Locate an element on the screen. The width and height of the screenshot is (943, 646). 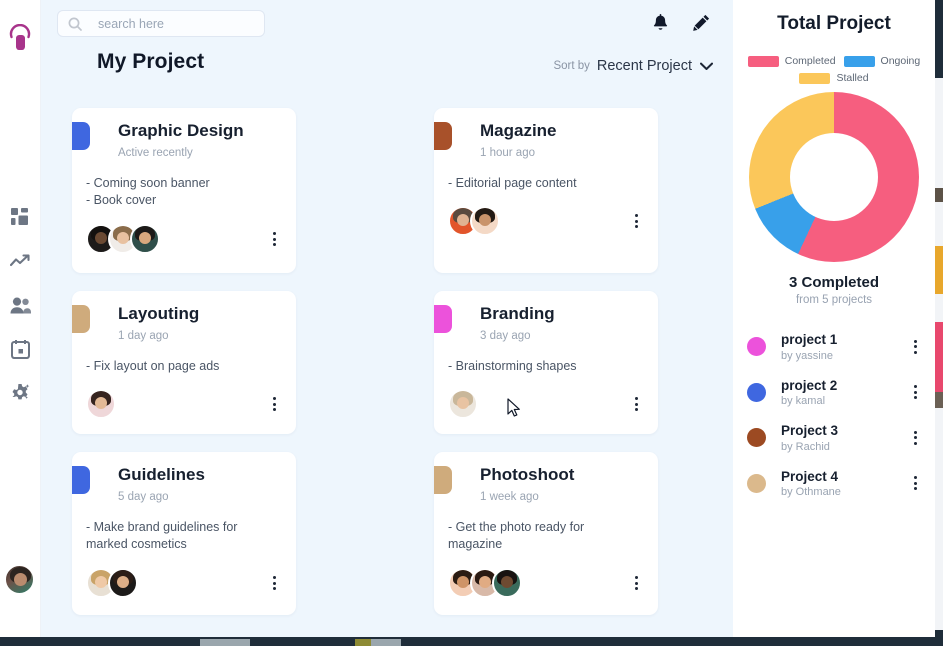
list-item: project 1 by yassine is located at coordinates (834, 347).